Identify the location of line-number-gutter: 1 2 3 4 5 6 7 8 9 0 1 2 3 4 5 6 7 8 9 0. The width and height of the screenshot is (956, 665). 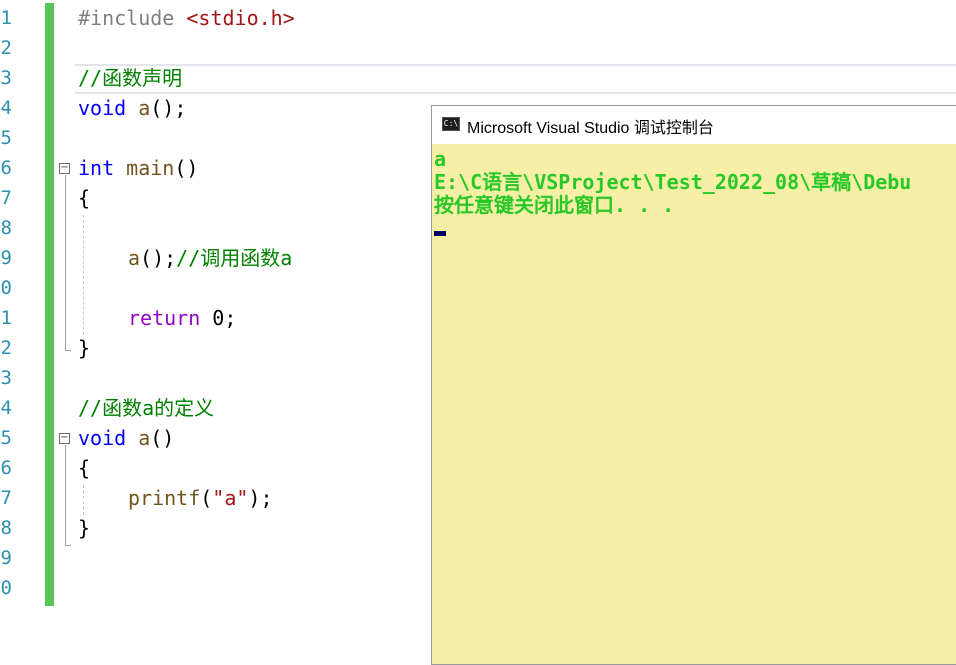
(7, 327).